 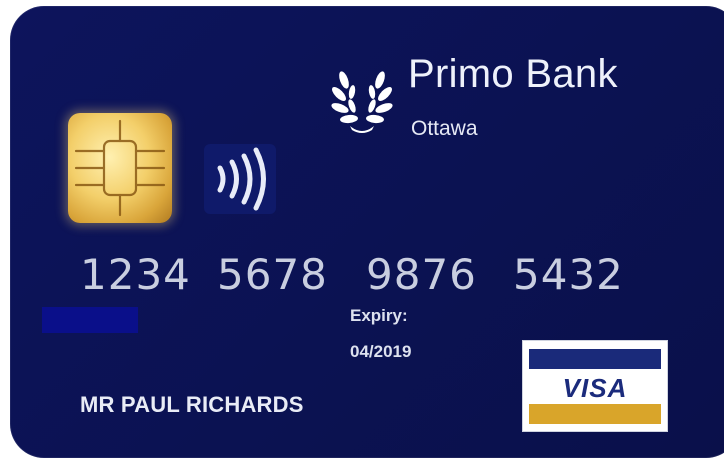 What do you see at coordinates (120, 168) in the screenshot?
I see `emv-chip-icon` at bounding box center [120, 168].